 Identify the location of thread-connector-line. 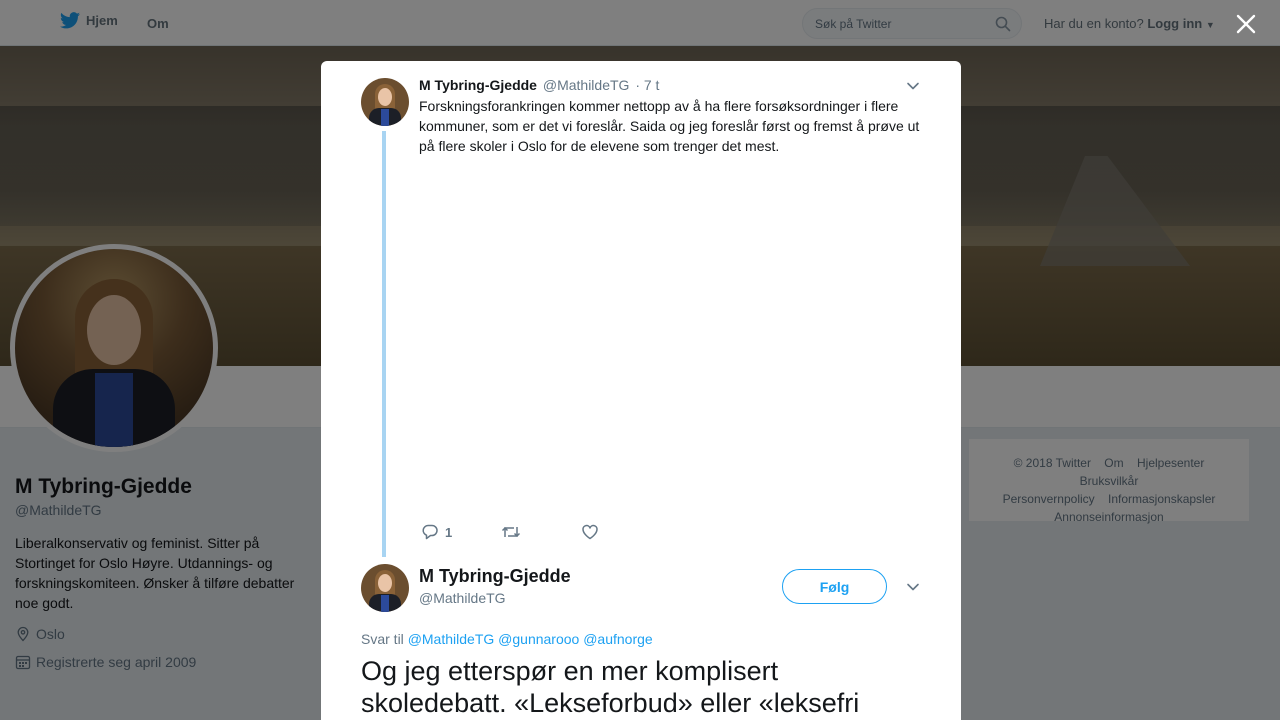
(384, 344).